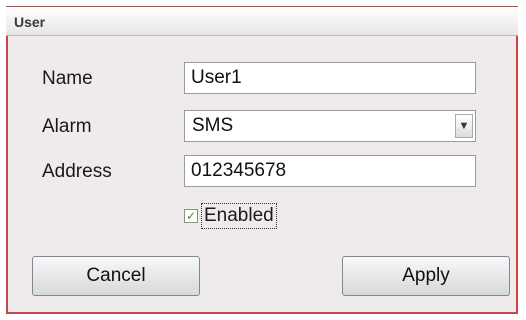 The width and height of the screenshot is (526, 320). What do you see at coordinates (239, 216) in the screenshot?
I see `enabled-label: Enabled` at bounding box center [239, 216].